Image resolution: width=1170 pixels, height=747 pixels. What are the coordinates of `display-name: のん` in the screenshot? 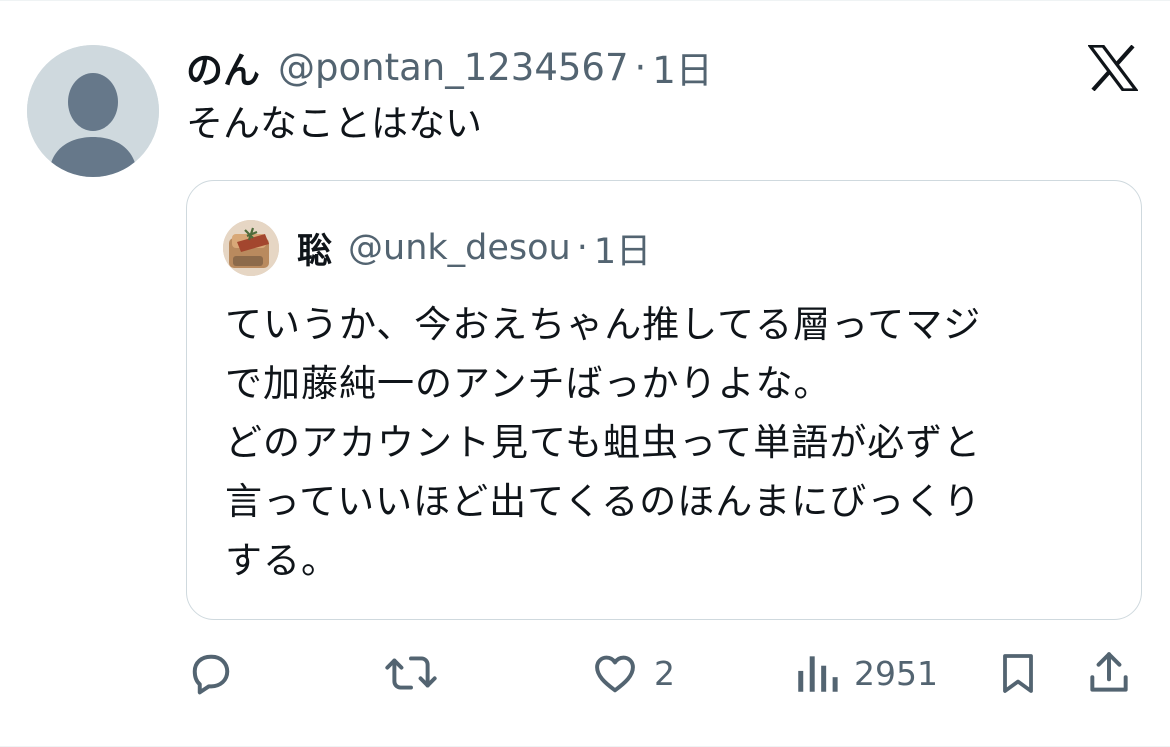 It's located at (223, 67).